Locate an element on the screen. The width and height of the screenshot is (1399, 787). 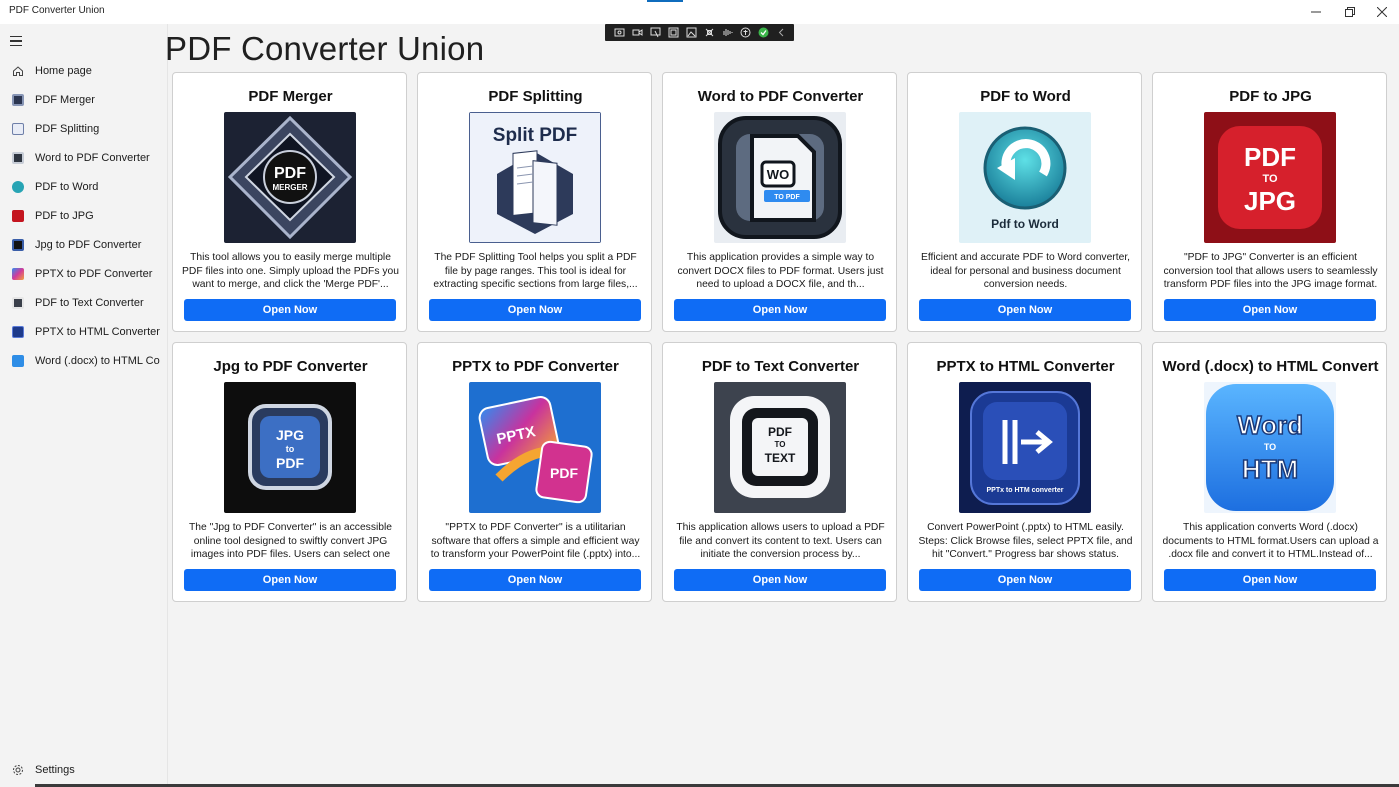
touch-icon is located at coordinates (709, 32).